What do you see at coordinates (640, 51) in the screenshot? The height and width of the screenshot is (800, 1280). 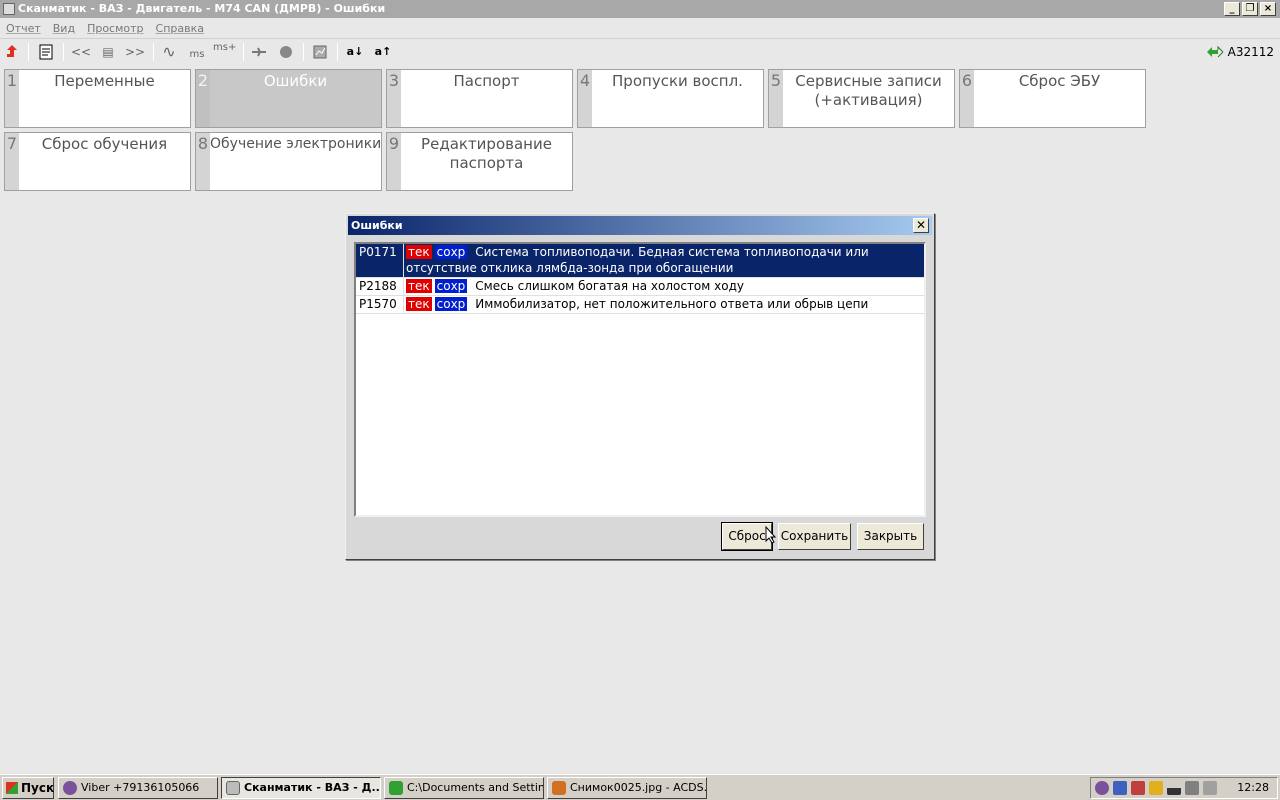 I see `toolbar: << ▤ >> ∿ ms ms+ a↓ a↑ A32112` at bounding box center [640, 51].